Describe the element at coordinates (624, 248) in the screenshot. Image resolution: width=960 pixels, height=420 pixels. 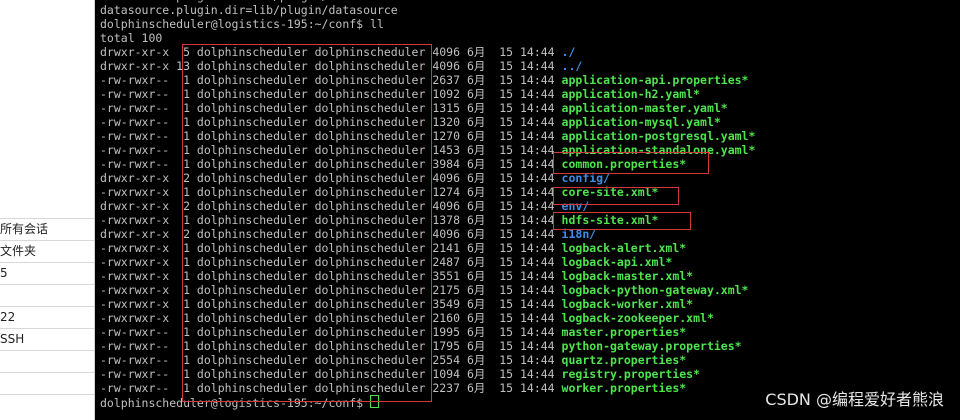
I see `file-name: logback-alert.xml*` at that location.